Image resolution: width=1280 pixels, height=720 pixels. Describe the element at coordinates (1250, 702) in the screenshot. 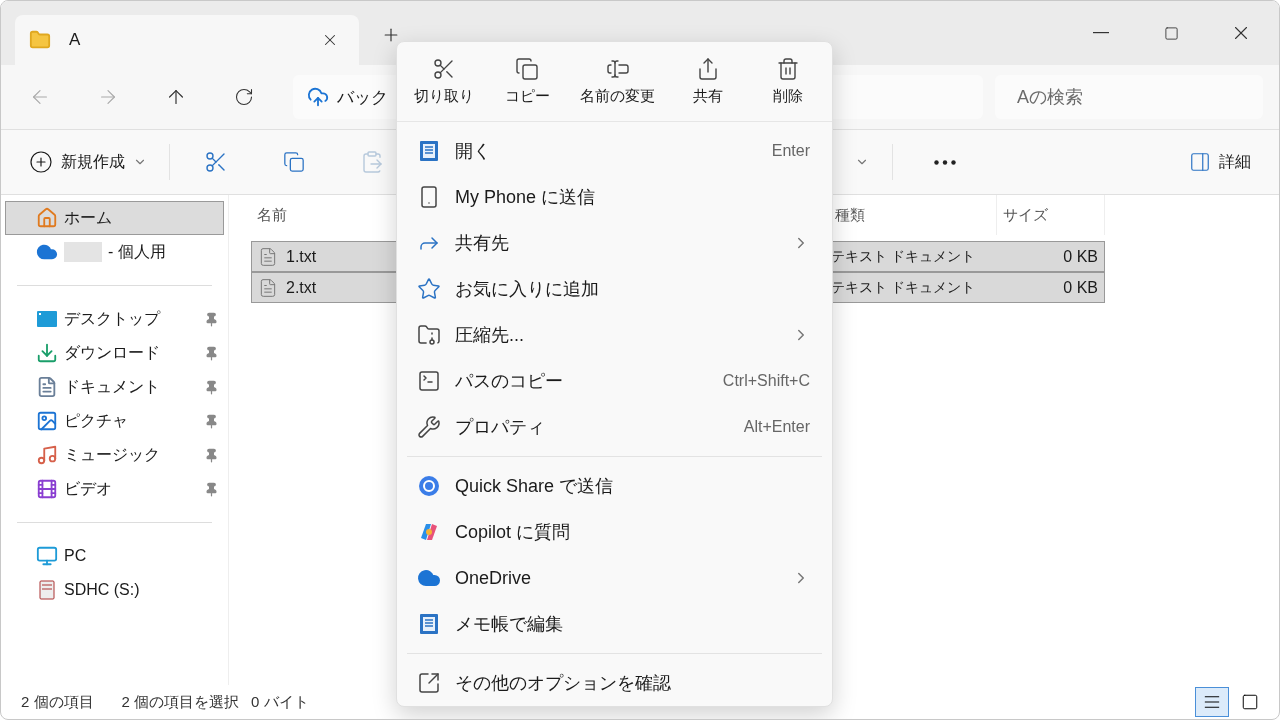

I see `square-icon` at that location.